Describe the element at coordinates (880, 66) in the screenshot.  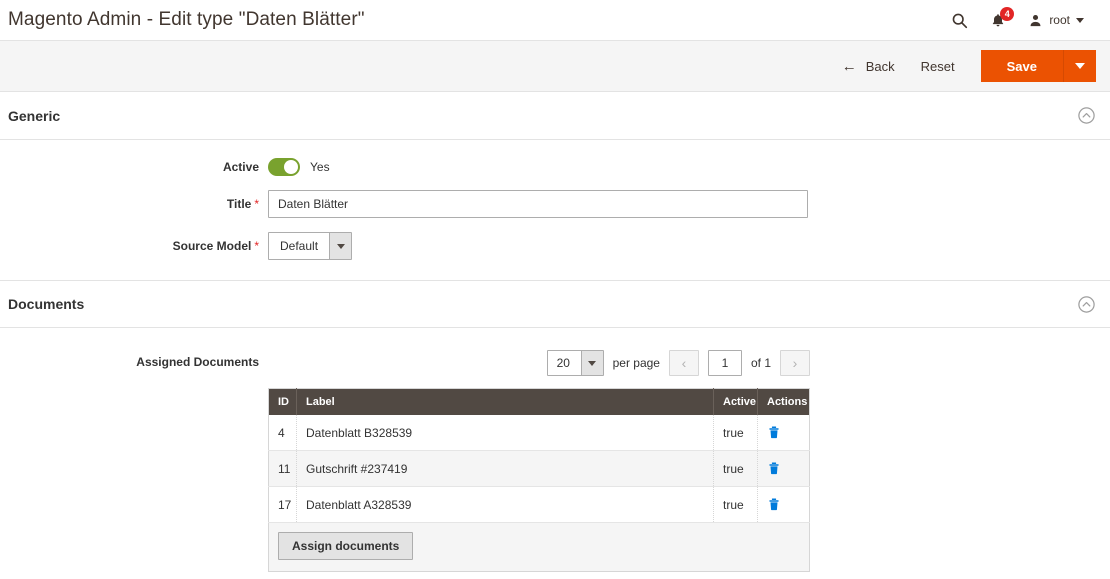
I see `back-button-label: Back` at that location.